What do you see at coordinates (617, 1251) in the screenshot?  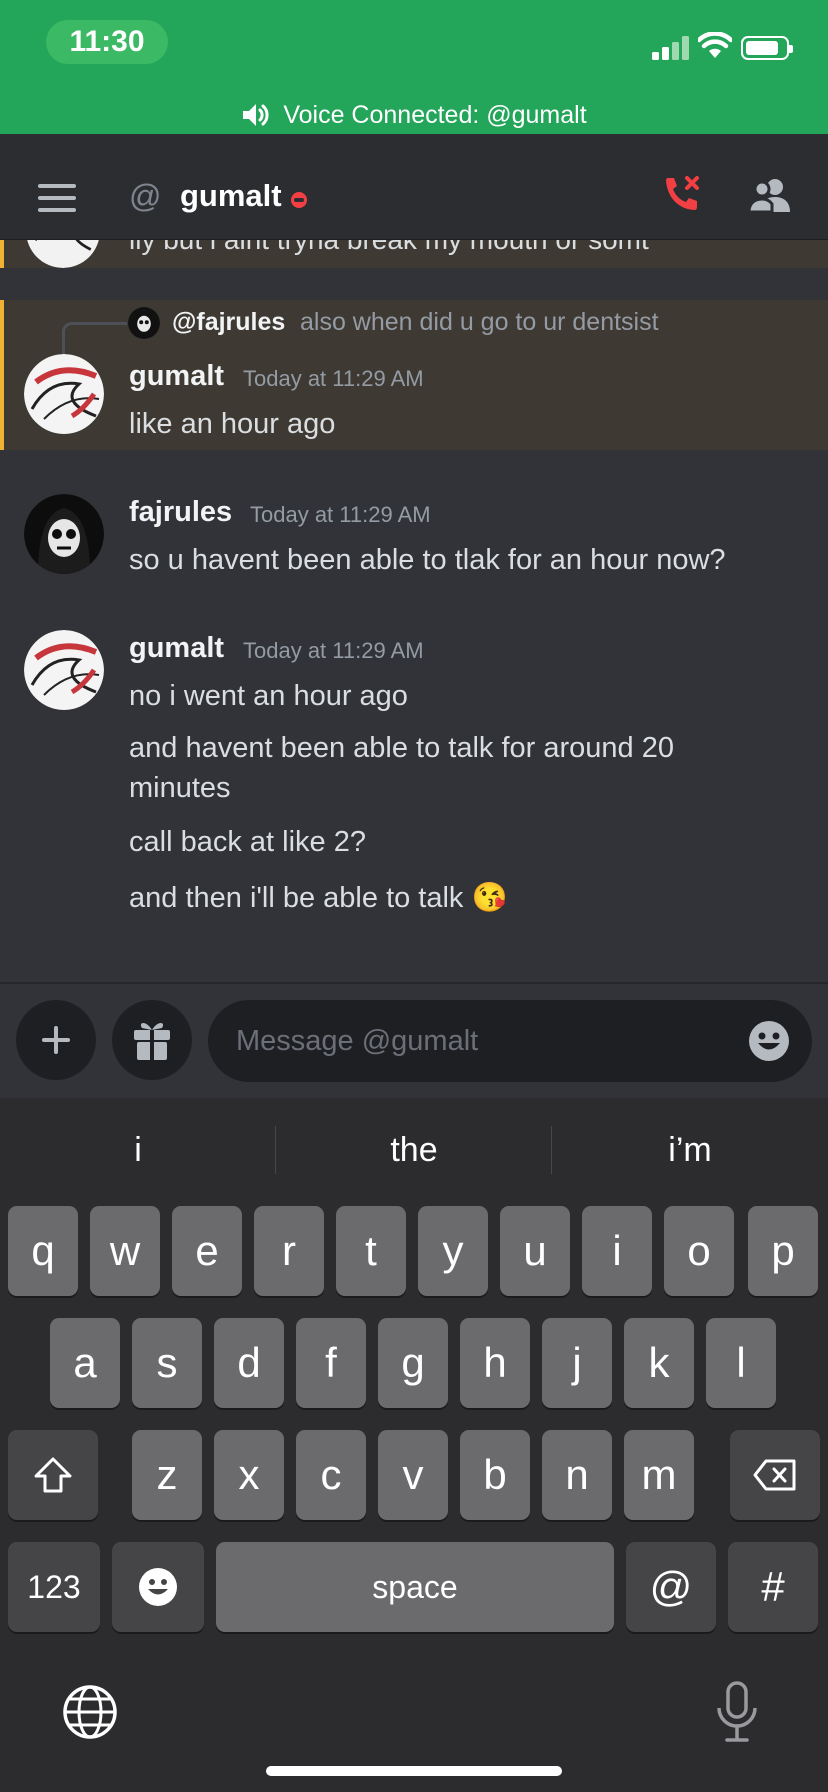 I see `key-i: i` at bounding box center [617, 1251].